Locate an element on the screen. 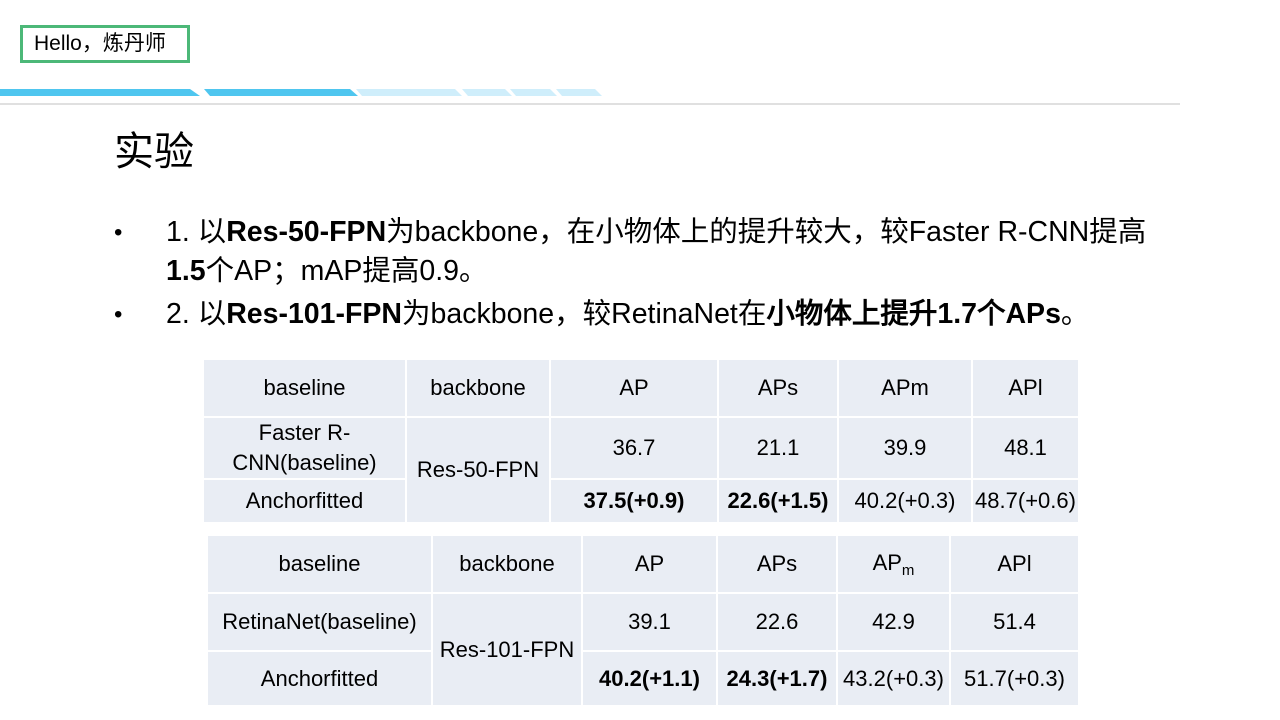  table-cell: 51.4 is located at coordinates (1014, 622).